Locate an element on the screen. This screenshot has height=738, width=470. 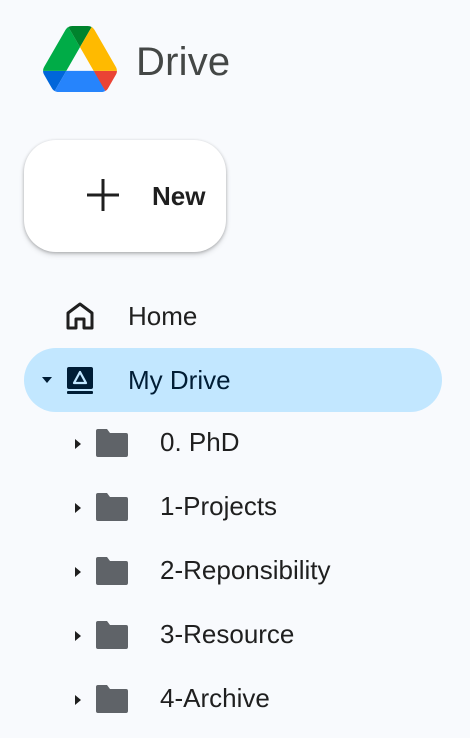
folder-row: 0. PhD is located at coordinates (233, 444).